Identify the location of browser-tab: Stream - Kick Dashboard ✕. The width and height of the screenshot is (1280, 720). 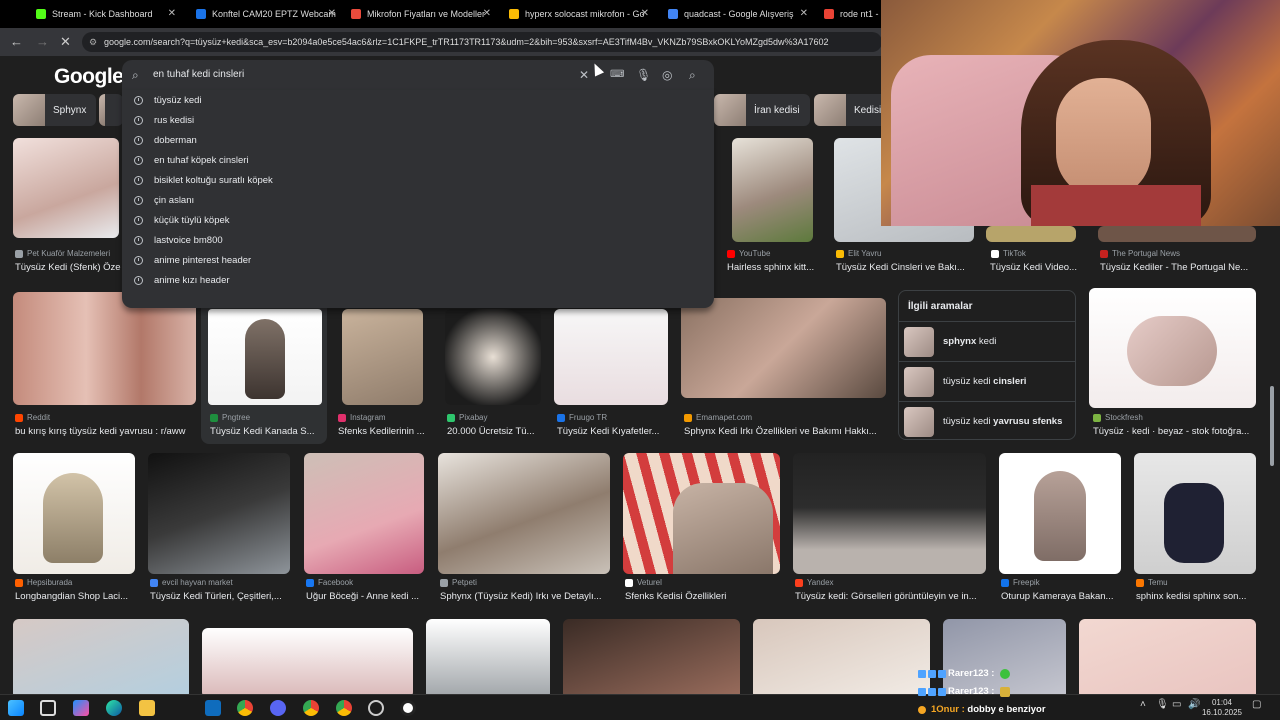
(106, 14).